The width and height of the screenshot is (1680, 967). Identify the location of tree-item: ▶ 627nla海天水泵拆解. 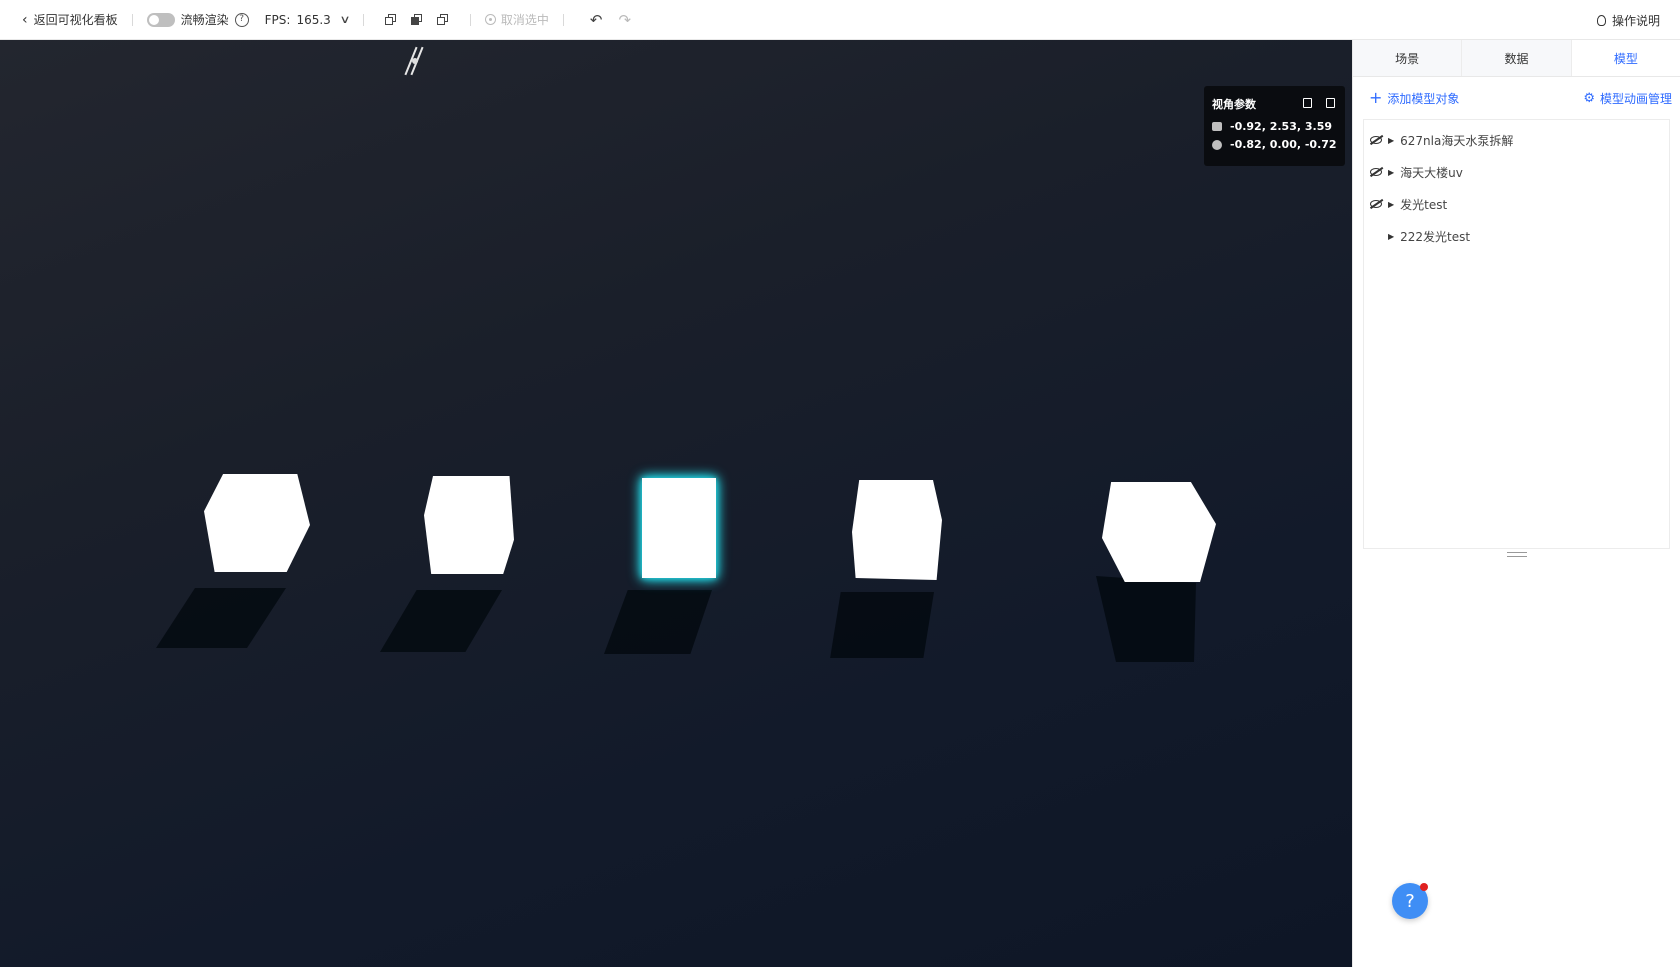
(1516, 140).